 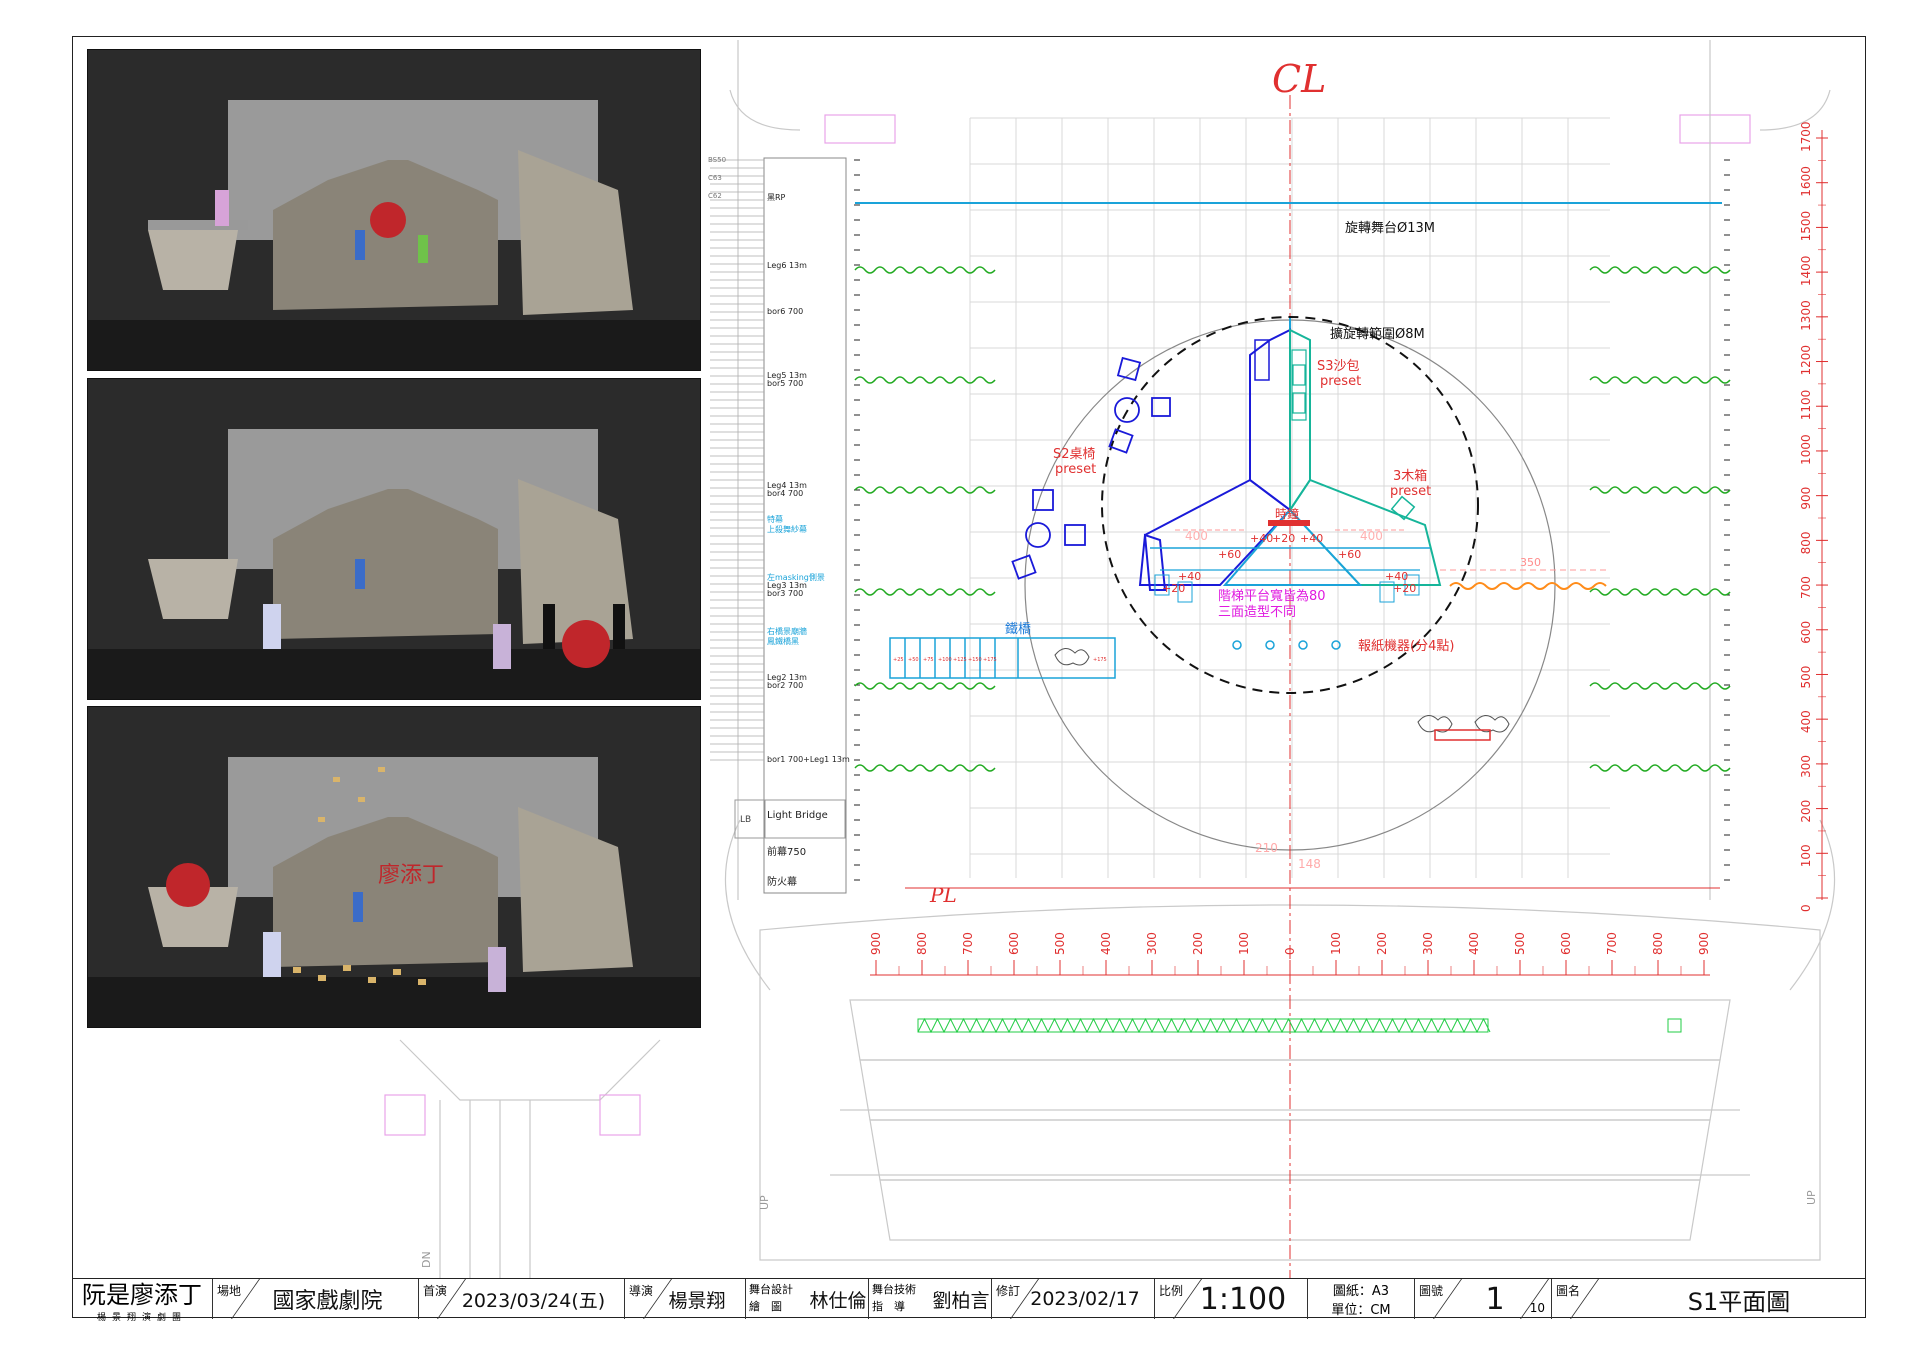 What do you see at coordinates (435, 1291) in the screenshot?
I see `premiere-label: 首演` at bounding box center [435, 1291].